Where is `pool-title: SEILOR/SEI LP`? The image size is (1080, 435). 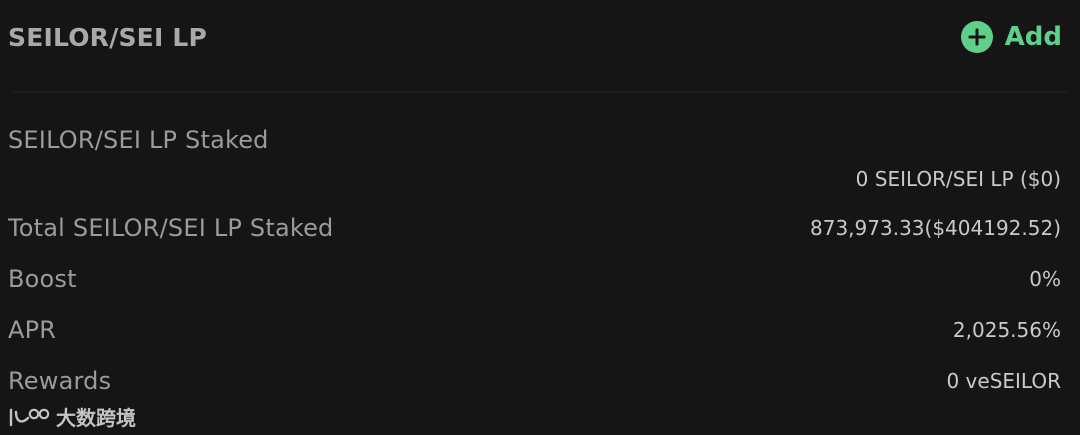 pool-title: SEILOR/SEI LP is located at coordinates (107, 37).